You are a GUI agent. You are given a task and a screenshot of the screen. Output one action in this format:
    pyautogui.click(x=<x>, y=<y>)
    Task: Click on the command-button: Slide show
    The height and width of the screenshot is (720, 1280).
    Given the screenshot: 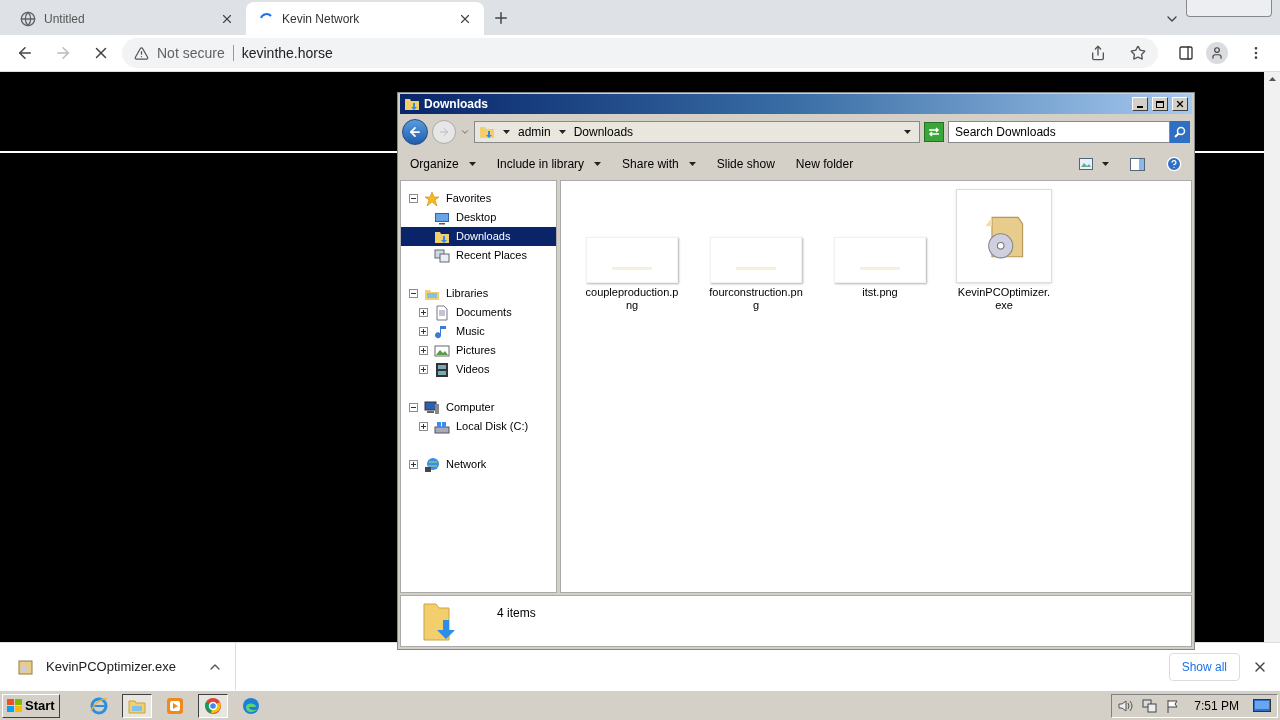 What is the action you would take?
    pyautogui.click(x=745, y=164)
    